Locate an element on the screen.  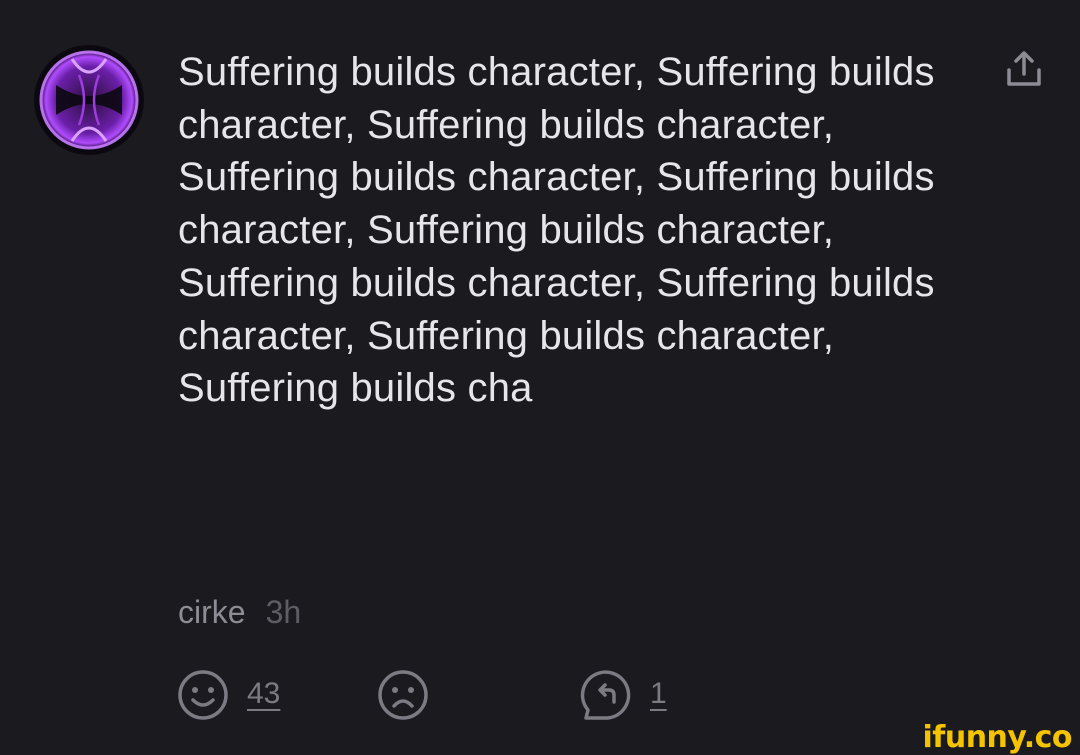
frown-button is located at coordinates (404, 694).